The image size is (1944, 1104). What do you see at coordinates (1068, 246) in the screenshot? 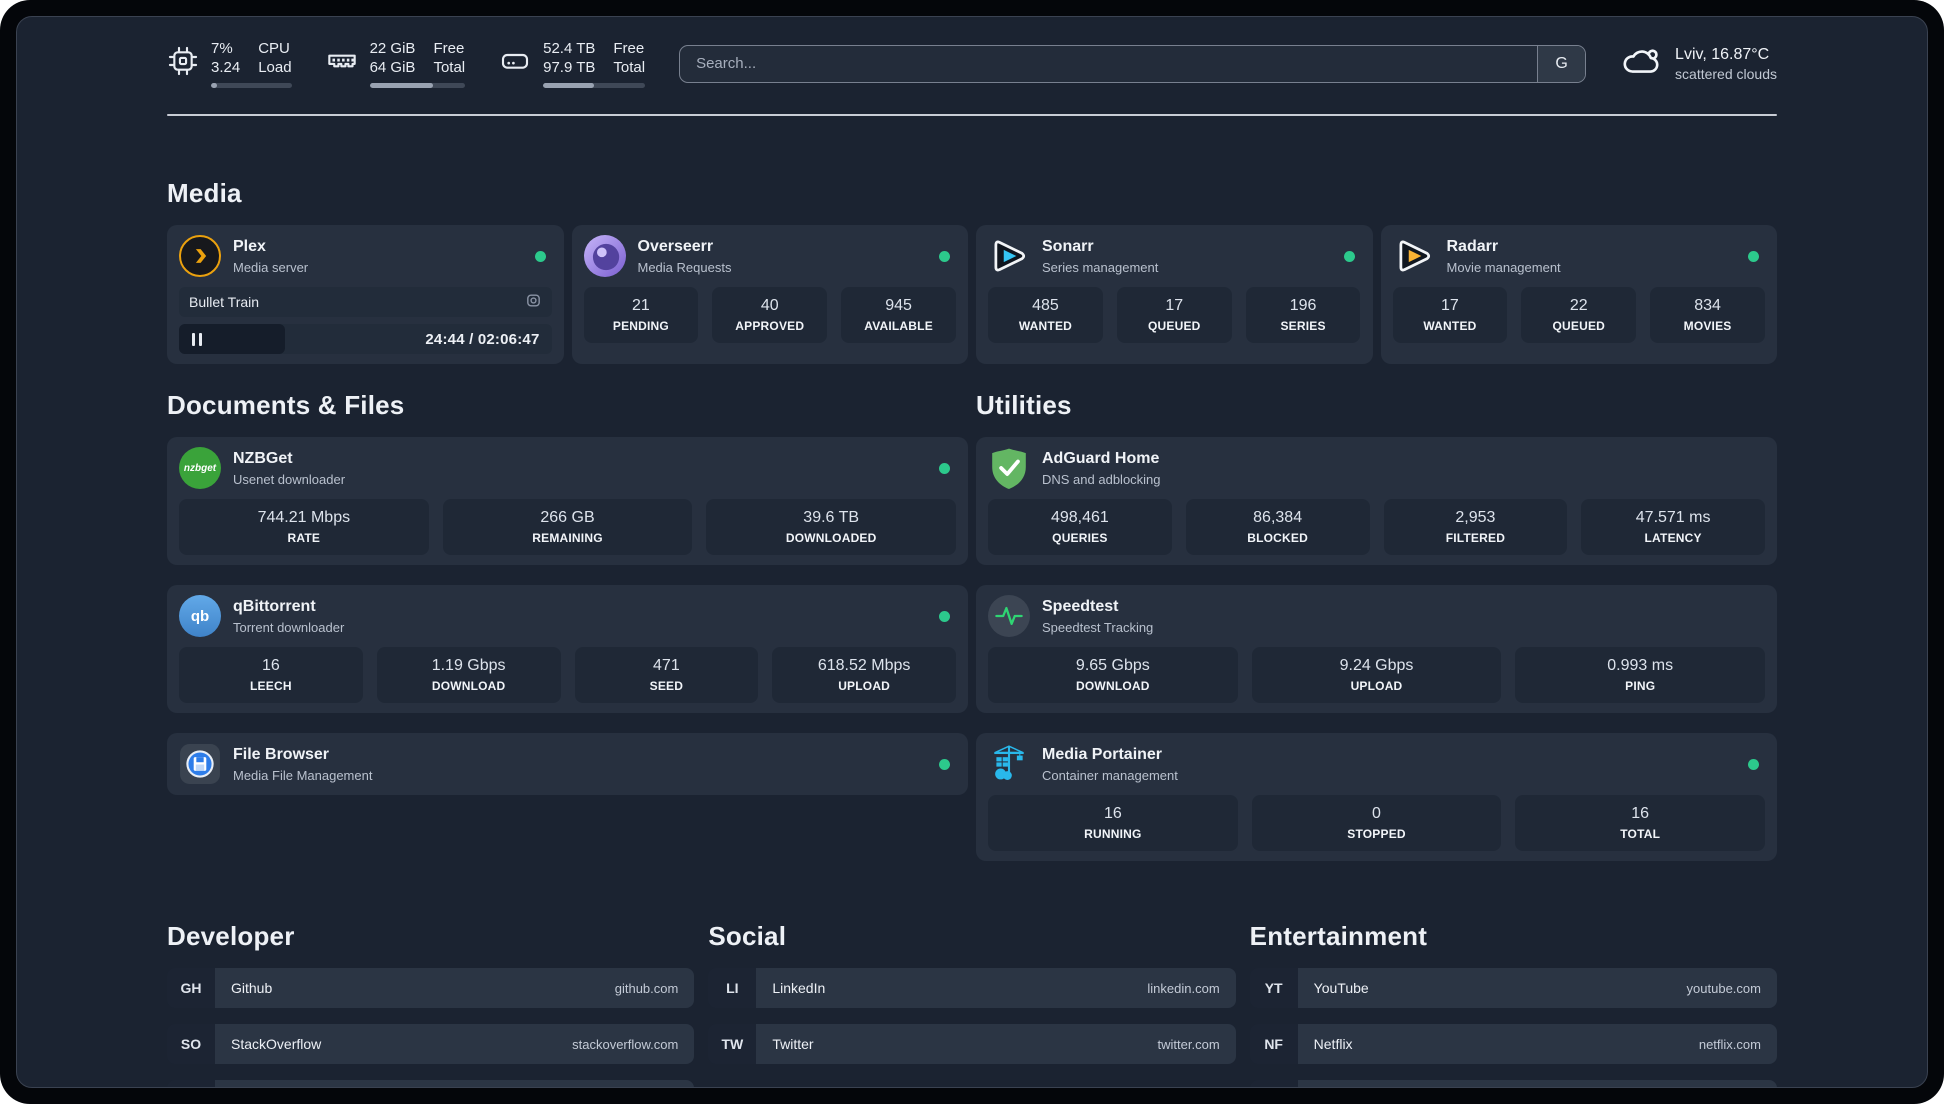
I see `service-name: Sonarr` at bounding box center [1068, 246].